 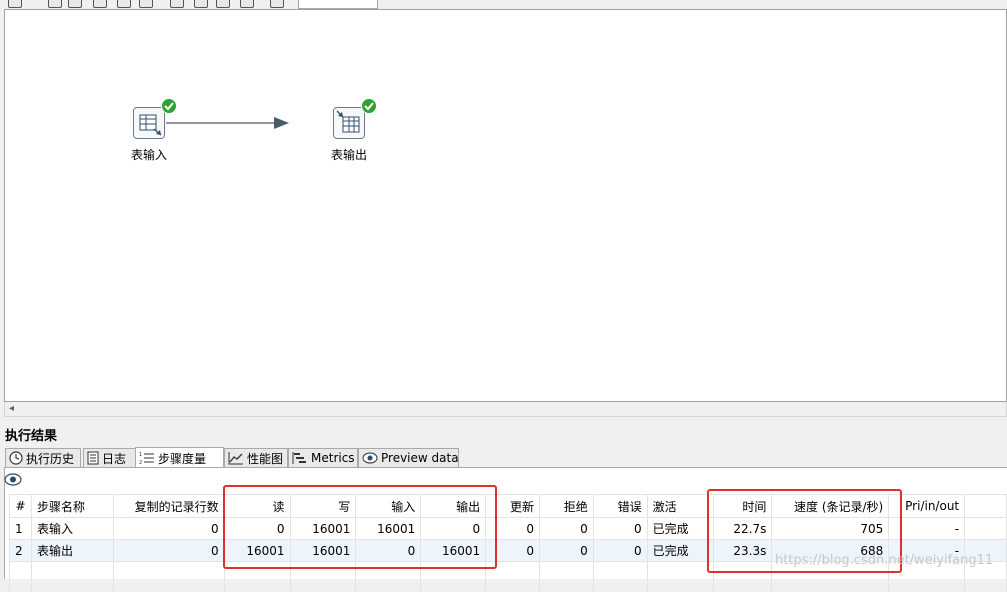 What do you see at coordinates (20, 528) in the screenshot?
I see `cell-index: 1` at bounding box center [20, 528].